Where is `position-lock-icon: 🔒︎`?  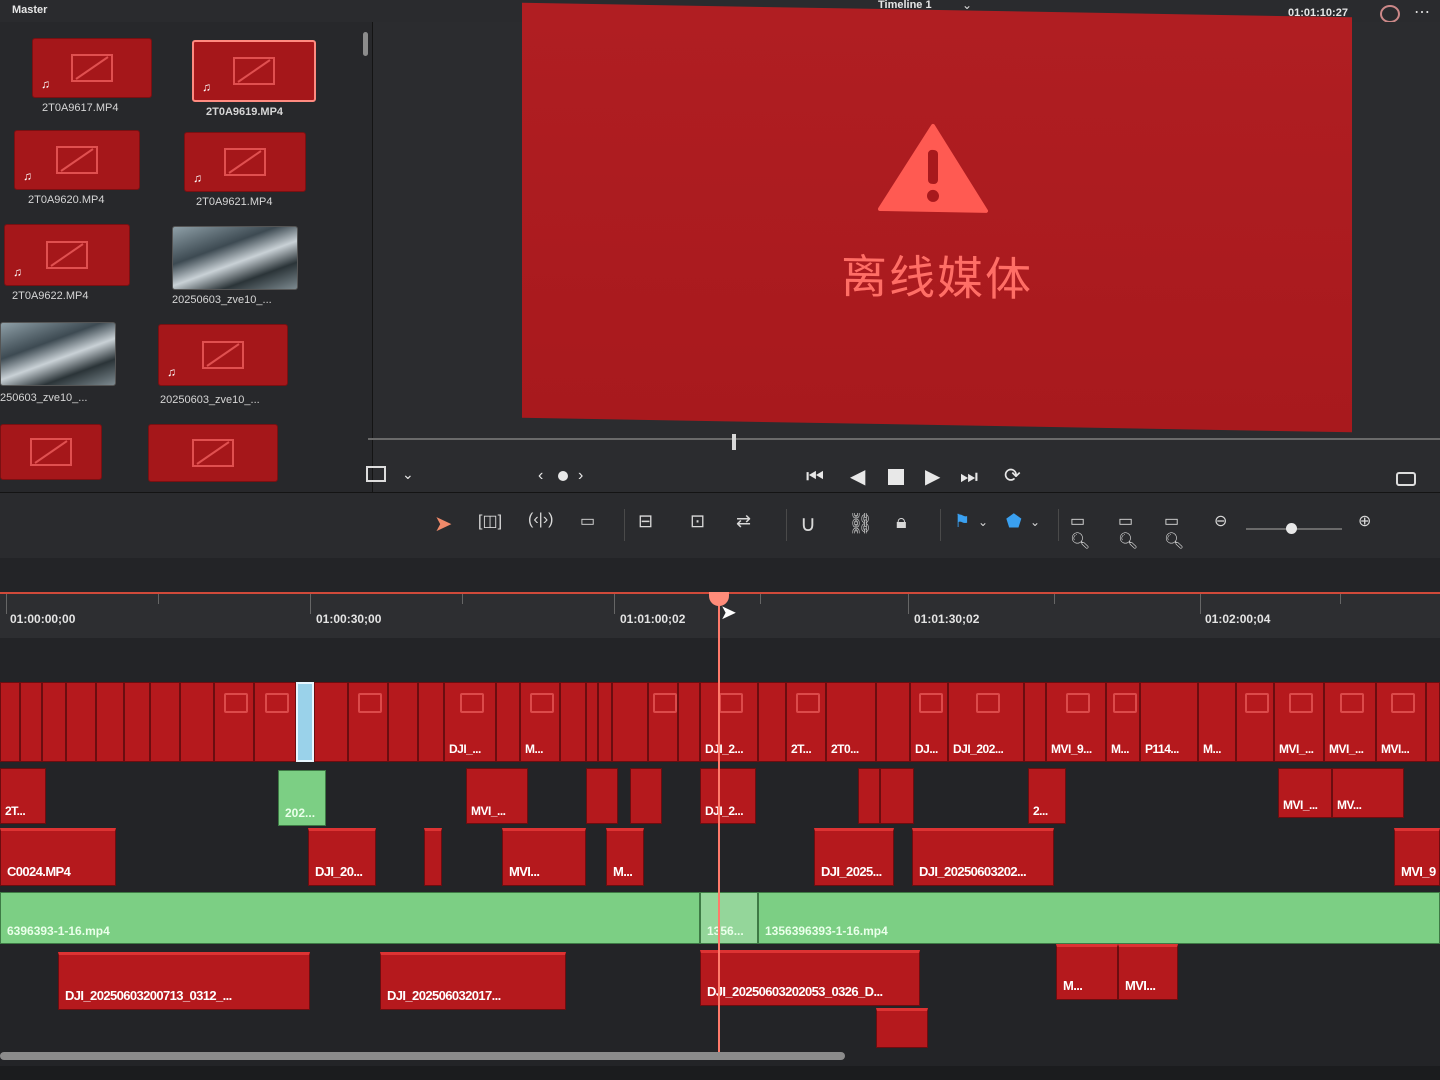 position-lock-icon: 🔒︎ is located at coordinates (913, 524).